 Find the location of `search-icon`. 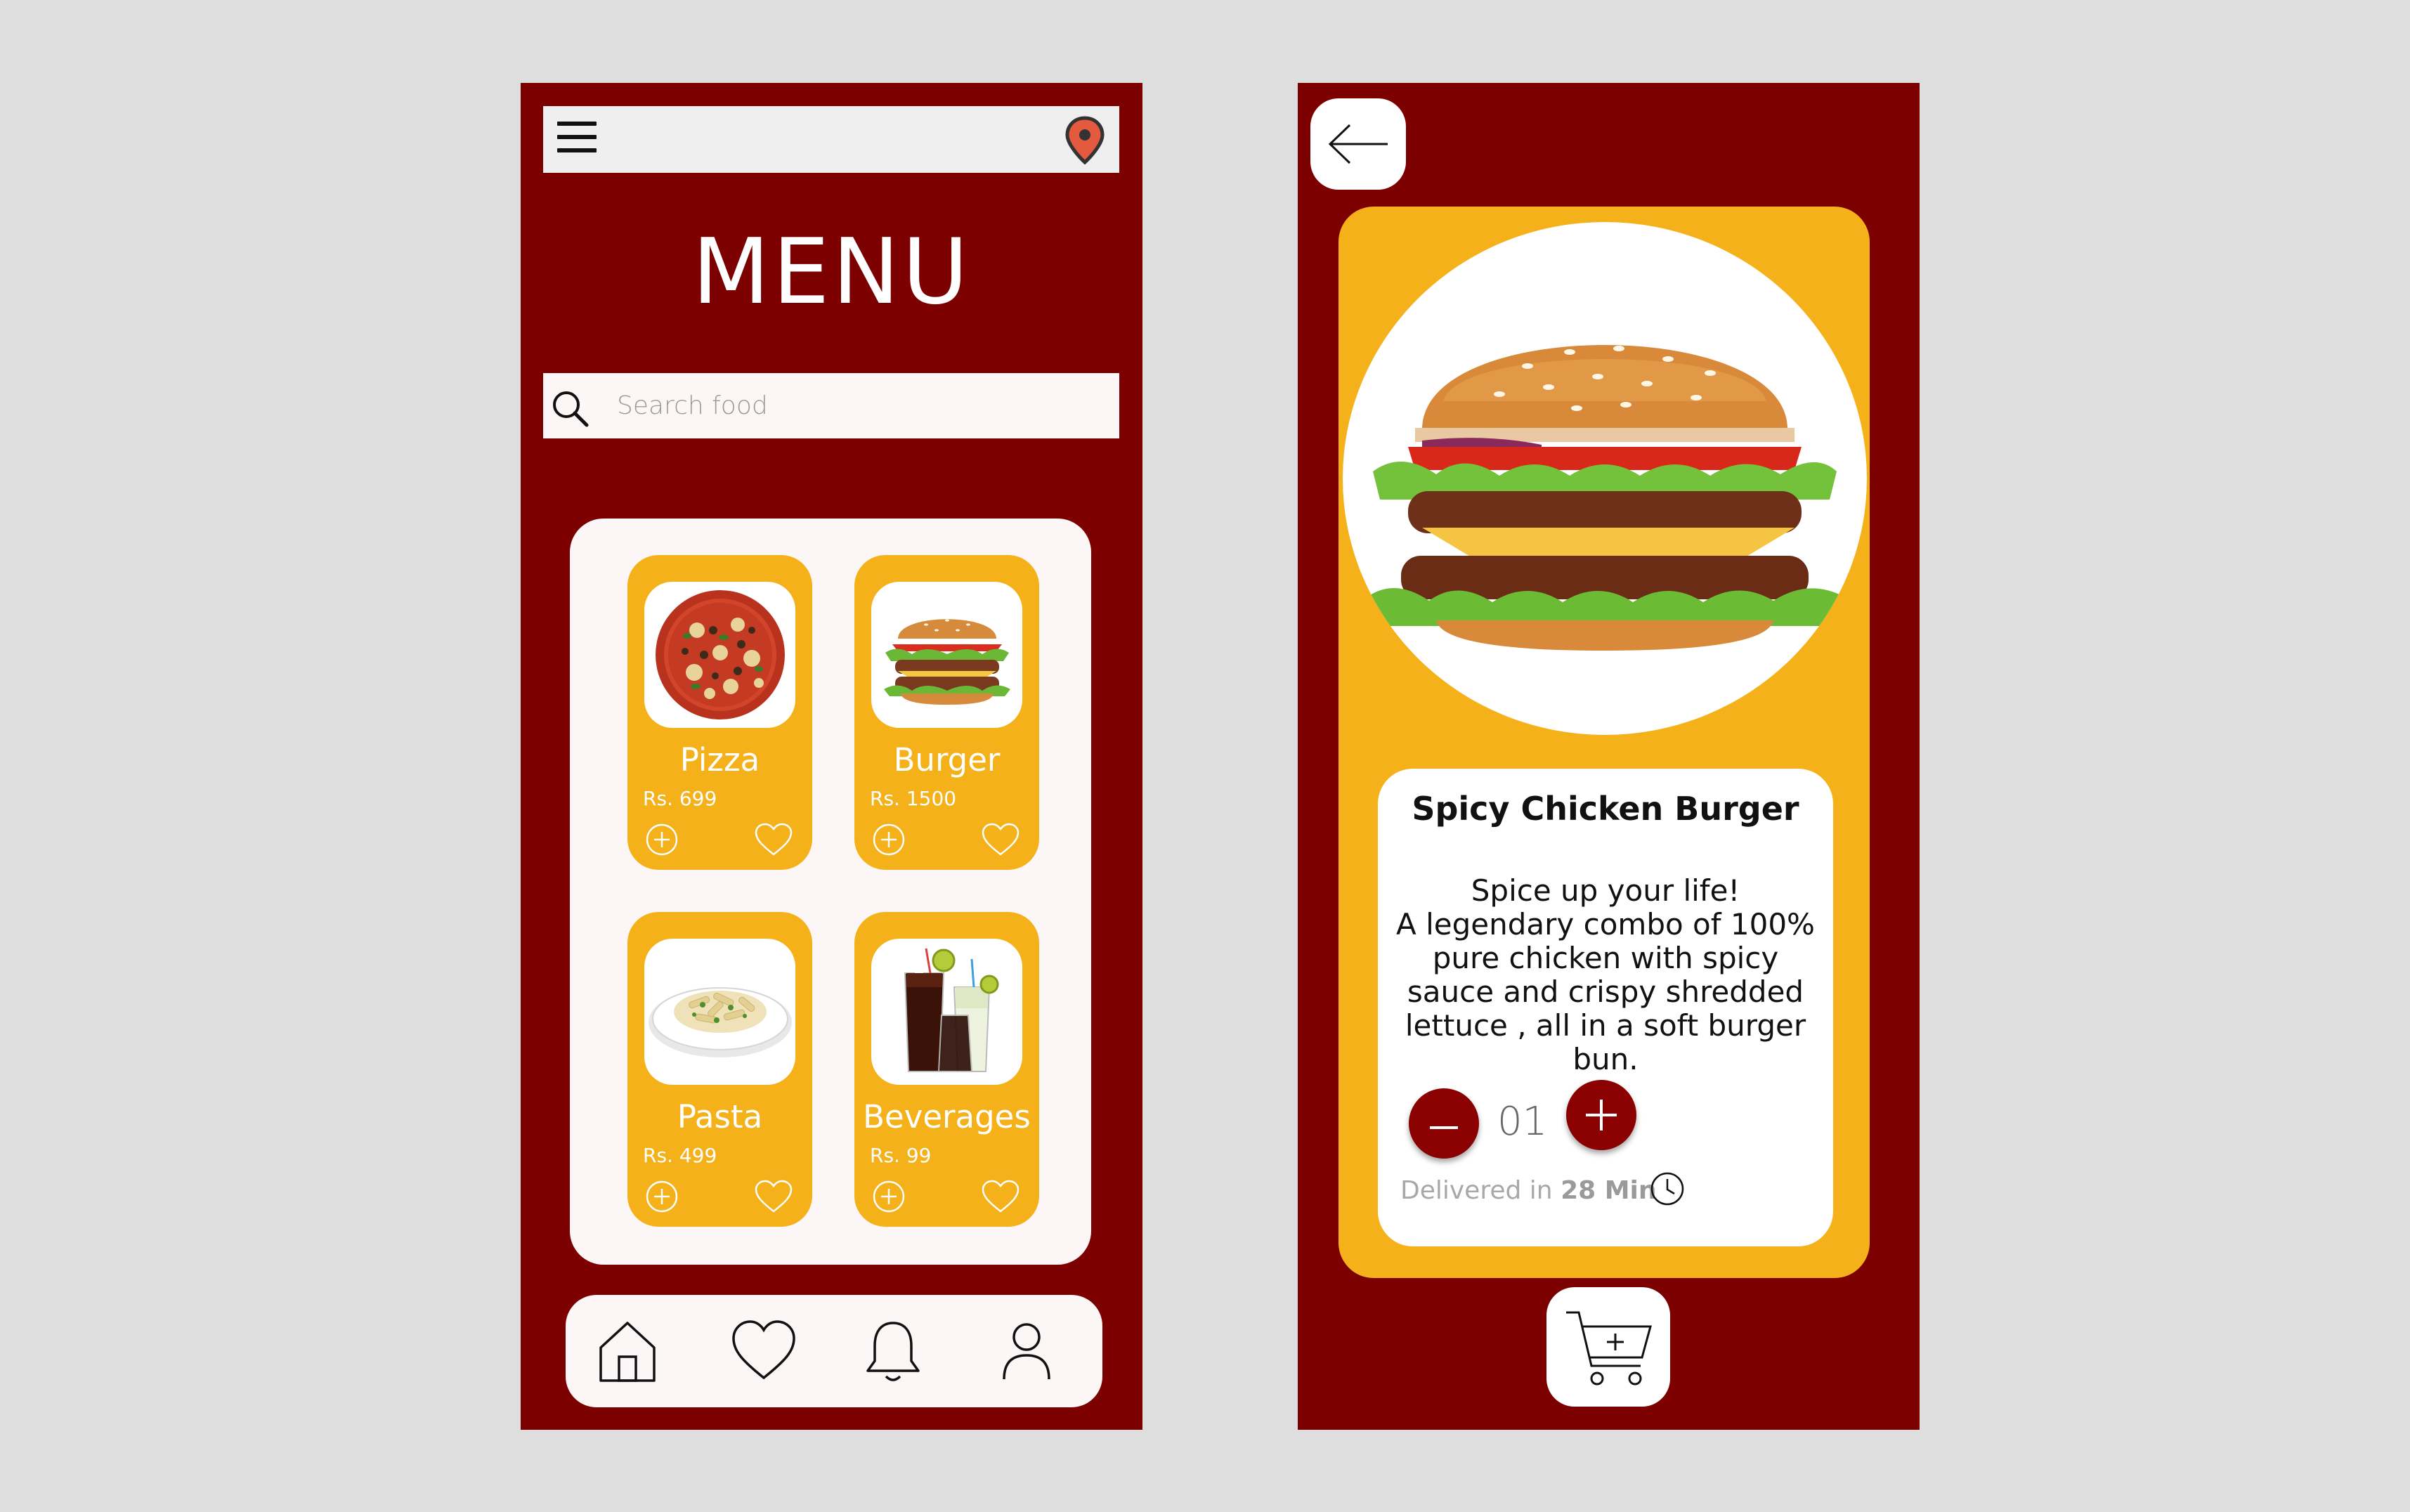

search-icon is located at coordinates (570, 408).